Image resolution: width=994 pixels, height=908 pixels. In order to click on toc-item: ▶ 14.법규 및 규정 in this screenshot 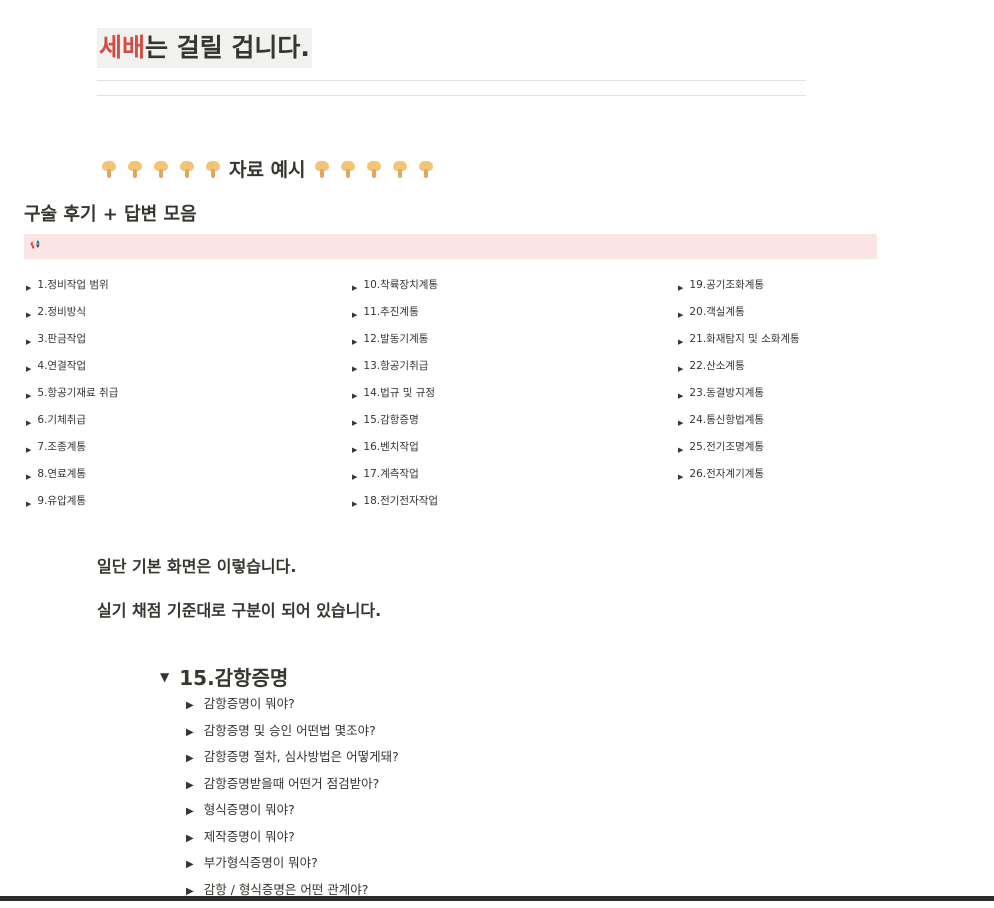, I will do `click(395, 399)`.